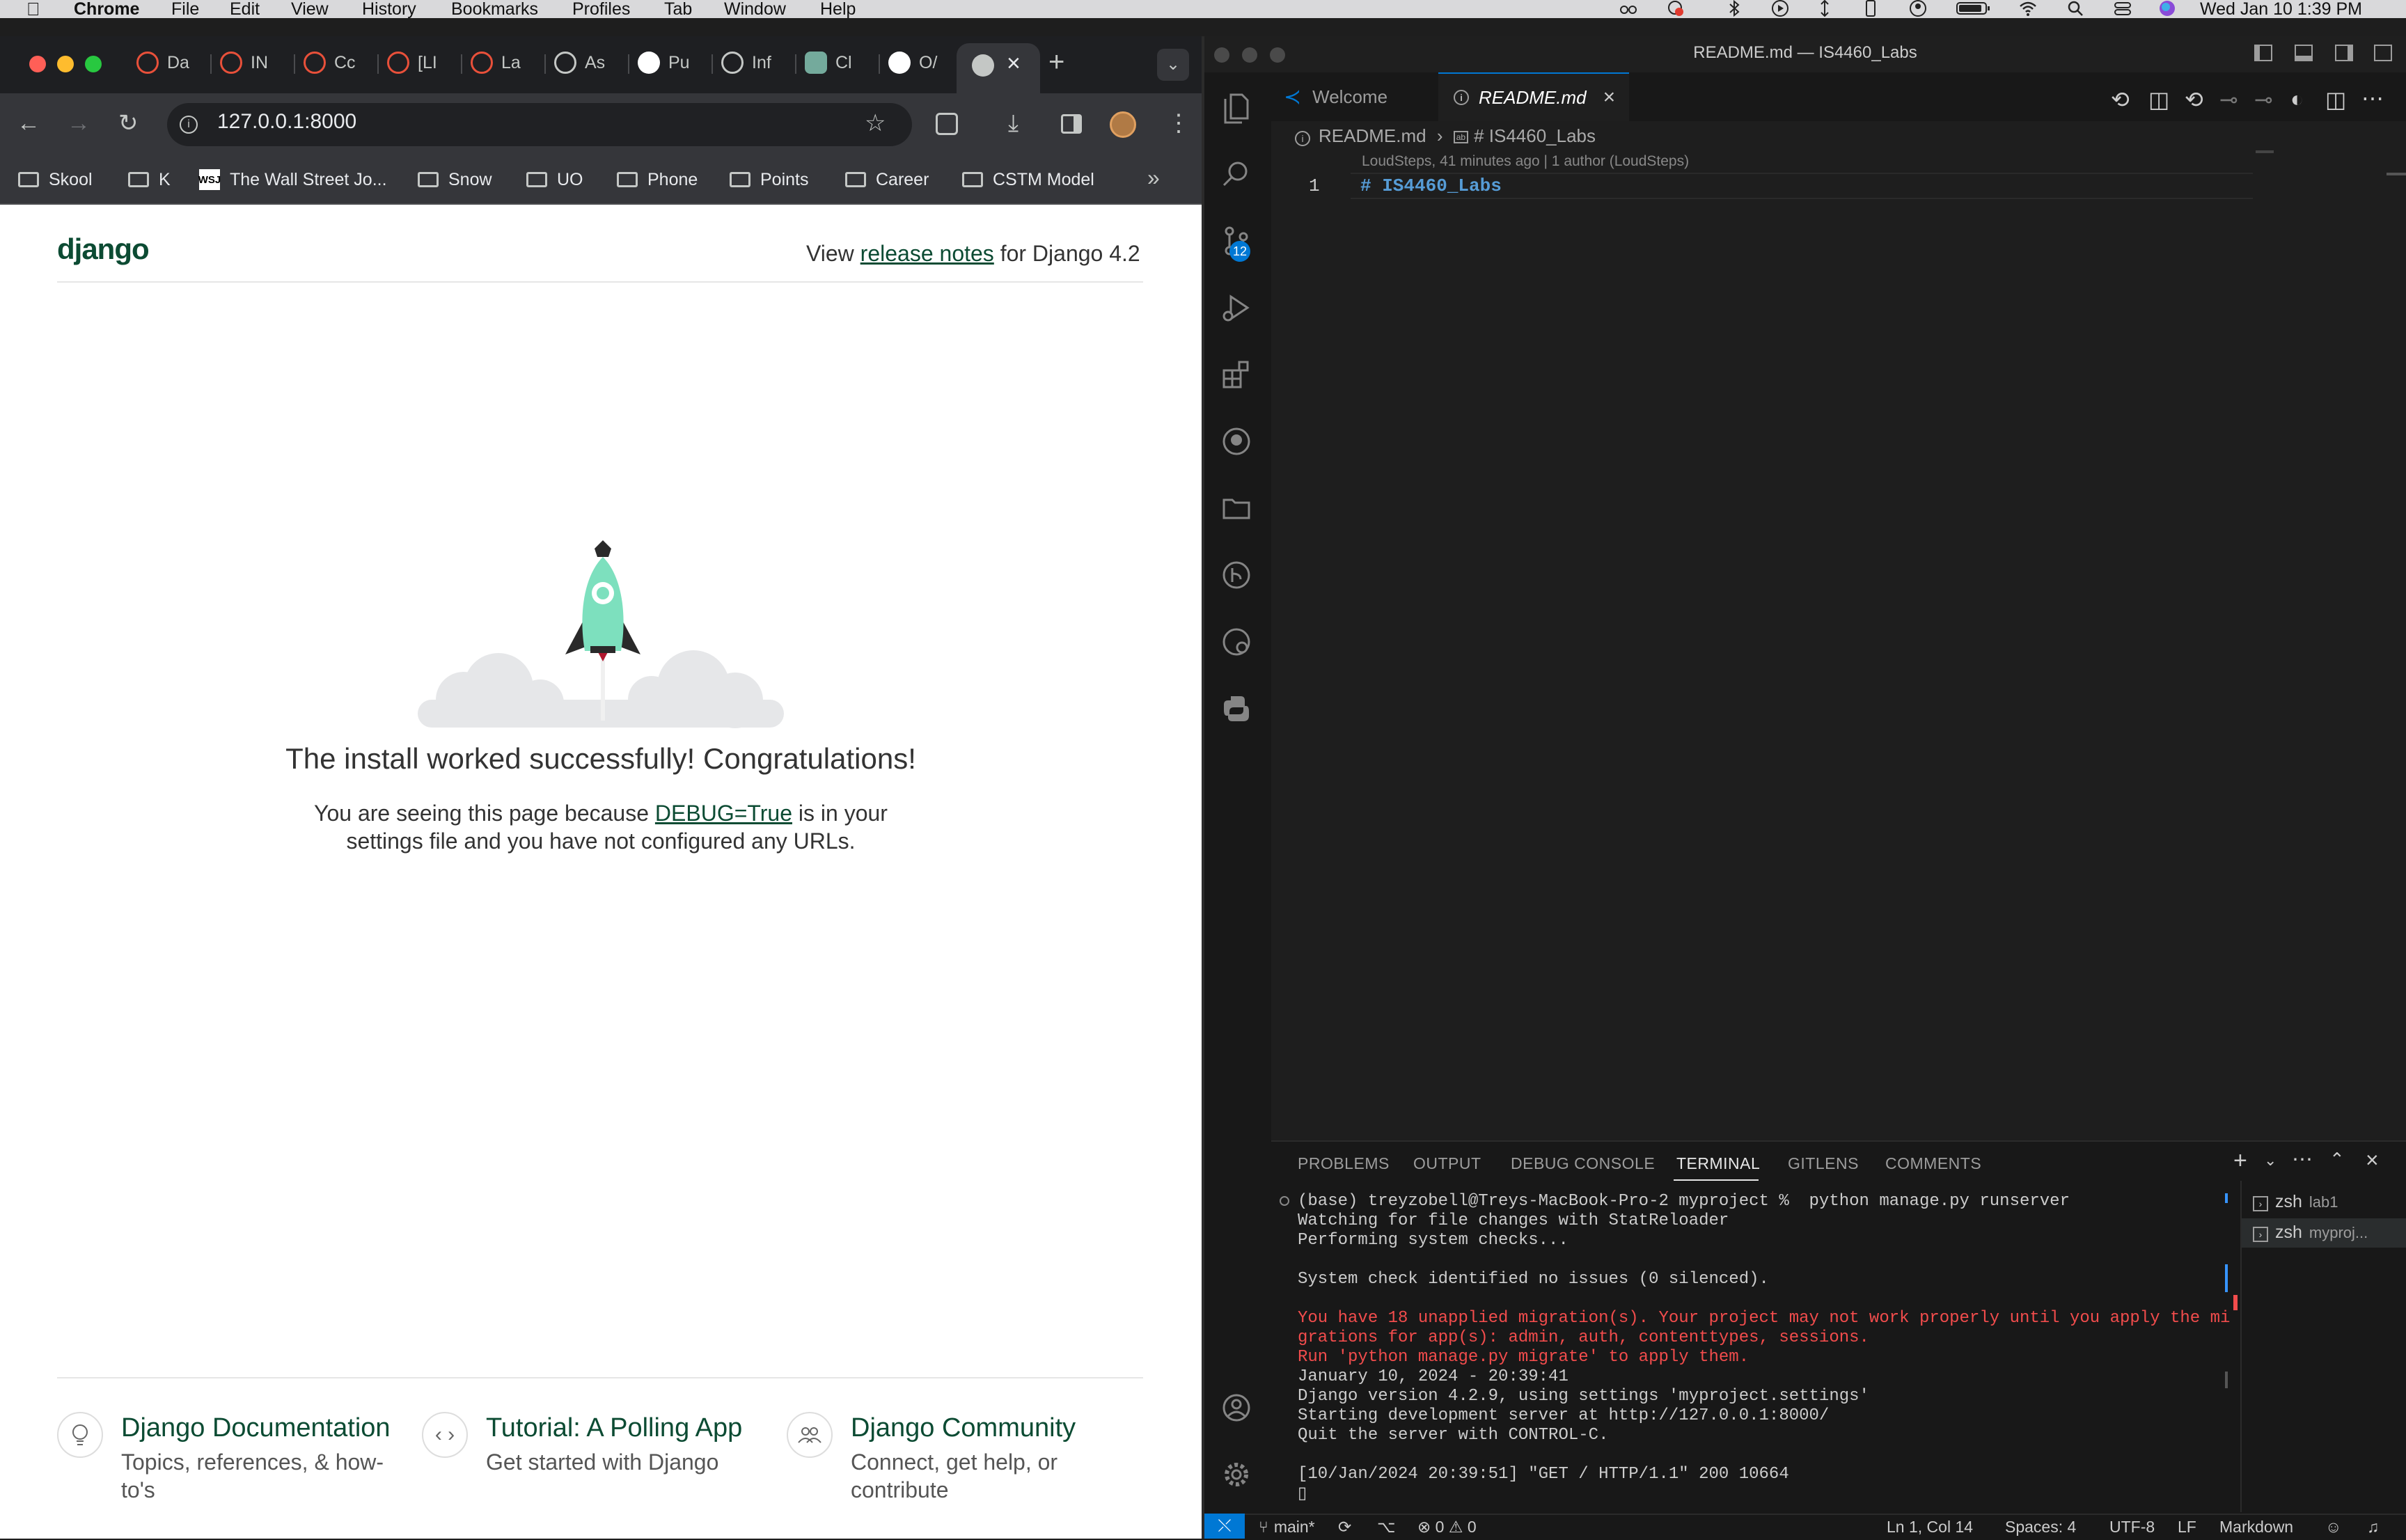 The image size is (2406, 1540). What do you see at coordinates (185, 9) in the screenshot?
I see `menu-file: File` at bounding box center [185, 9].